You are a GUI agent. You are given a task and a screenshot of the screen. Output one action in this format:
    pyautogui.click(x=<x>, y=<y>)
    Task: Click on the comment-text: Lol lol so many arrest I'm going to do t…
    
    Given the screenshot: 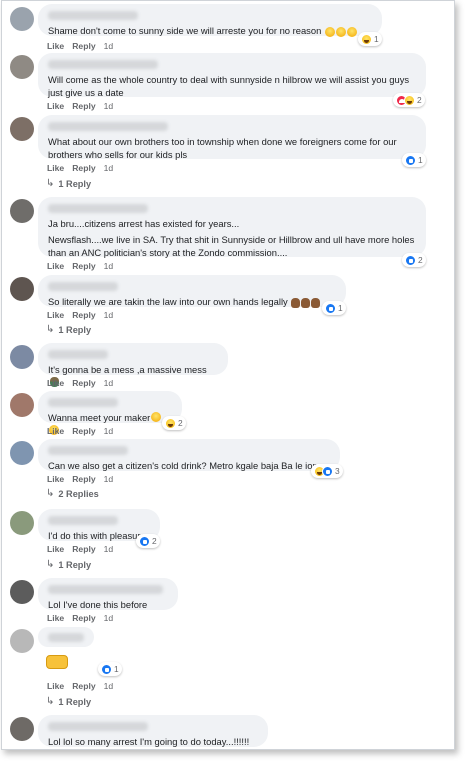 What is the action you would take?
    pyautogui.click(x=149, y=741)
    